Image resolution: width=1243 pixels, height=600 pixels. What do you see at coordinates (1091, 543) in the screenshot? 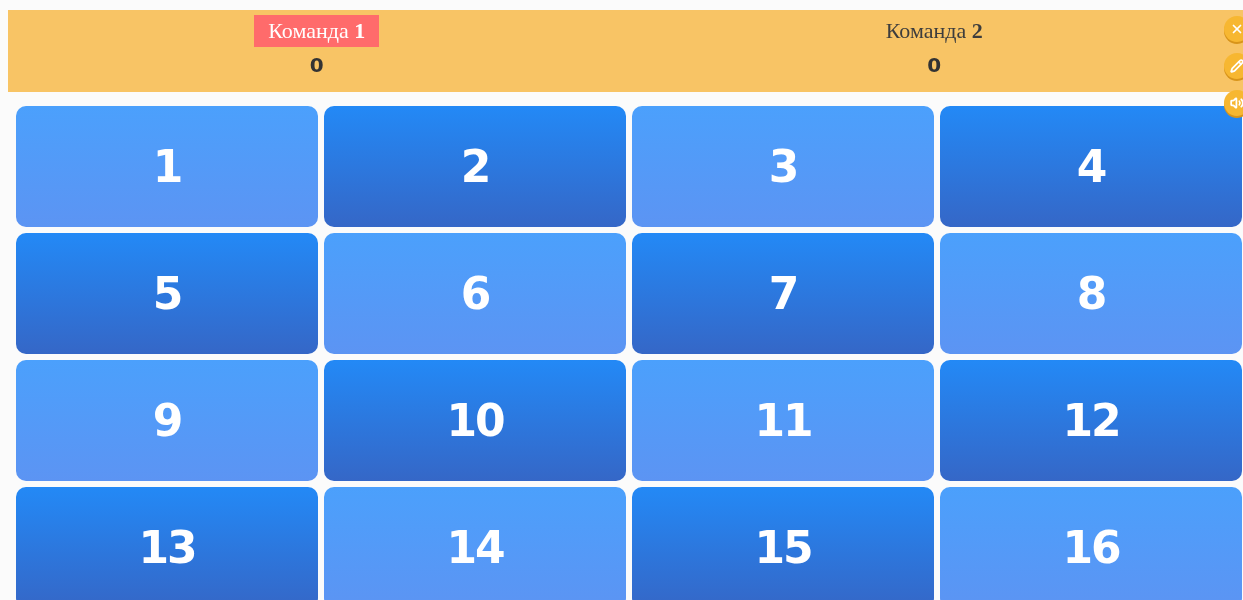
I see `question-tile: 16` at bounding box center [1091, 543].